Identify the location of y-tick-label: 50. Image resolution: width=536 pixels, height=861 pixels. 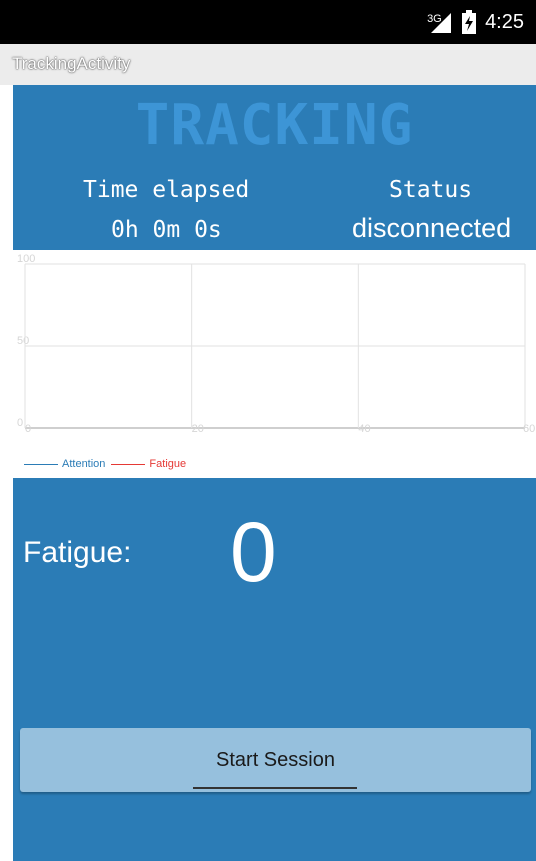
(23, 341).